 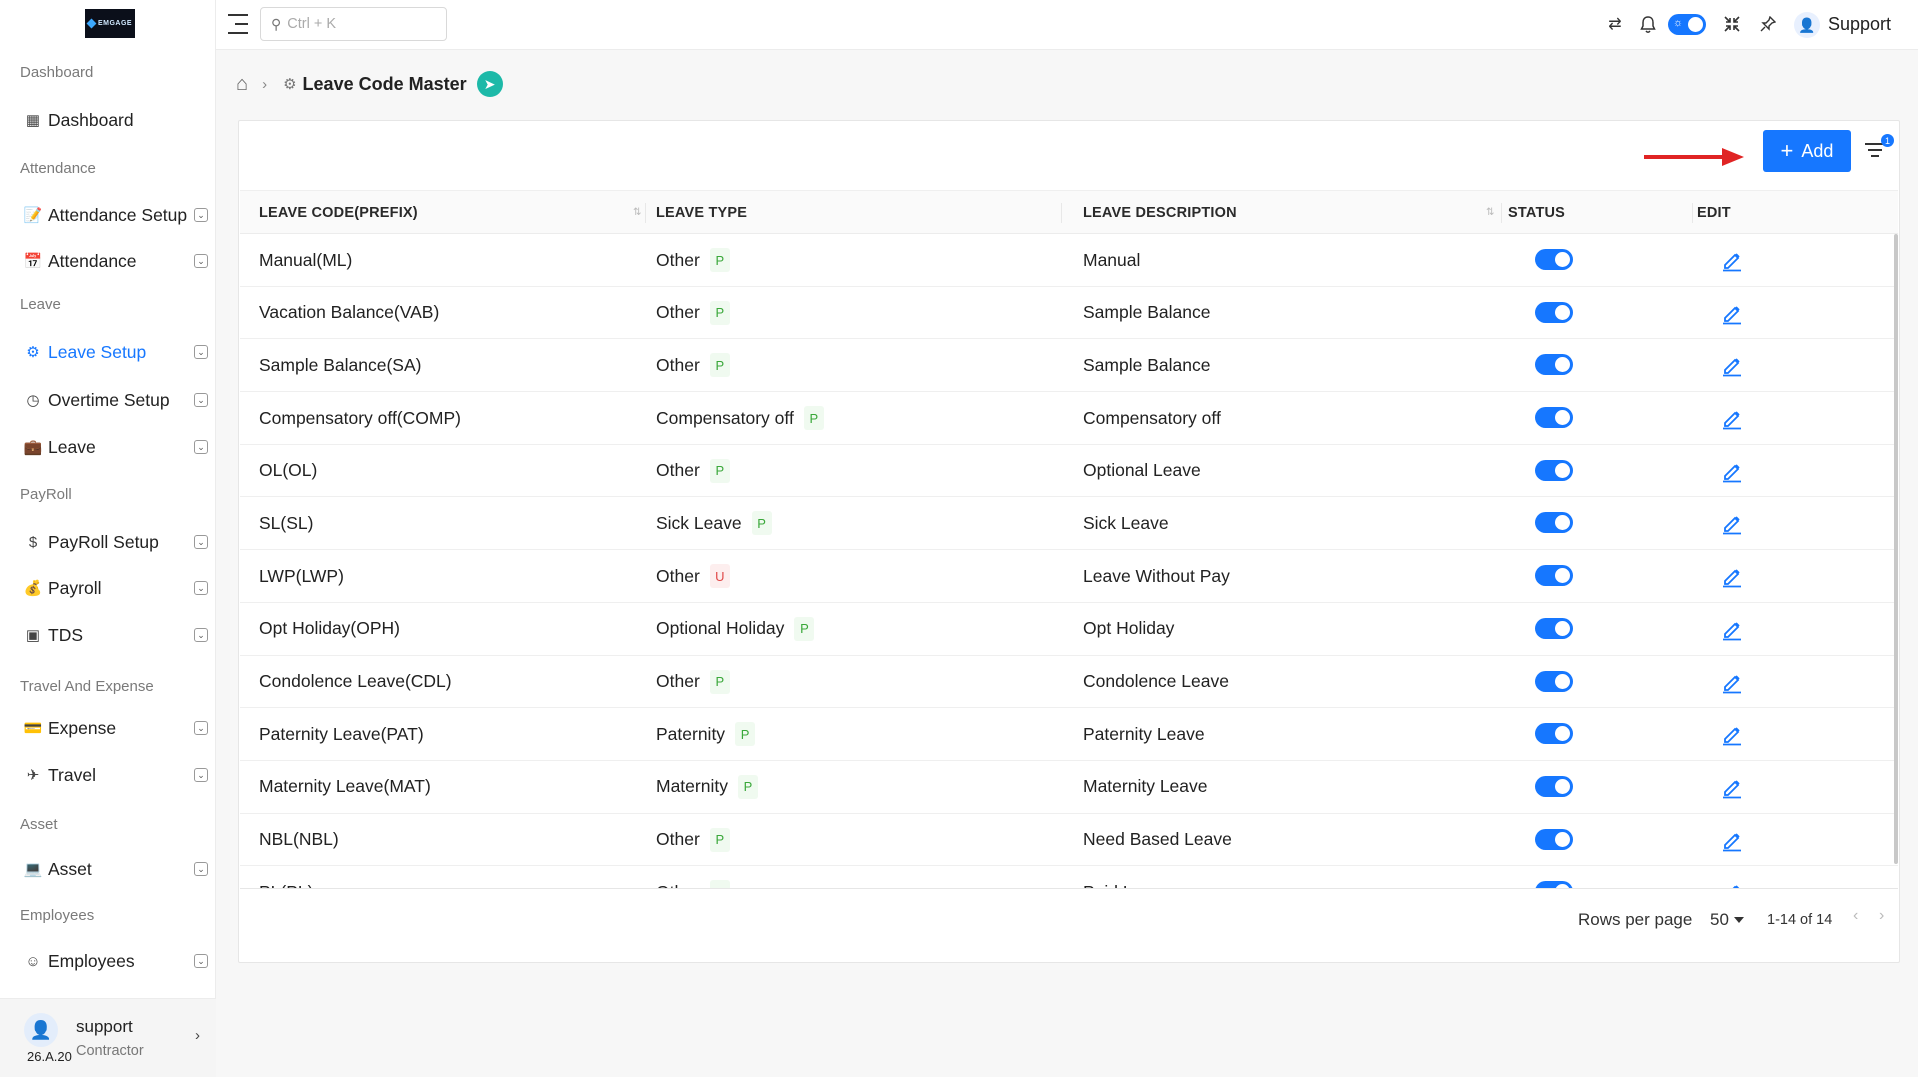 What do you see at coordinates (1859, 24) in the screenshot?
I see `support-user-menu: Support` at bounding box center [1859, 24].